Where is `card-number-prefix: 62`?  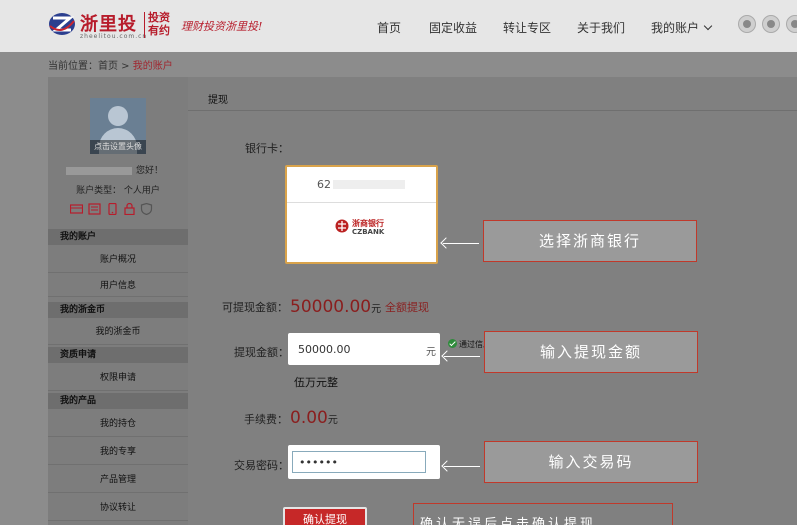
card-number-prefix: 62 is located at coordinates (324, 184).